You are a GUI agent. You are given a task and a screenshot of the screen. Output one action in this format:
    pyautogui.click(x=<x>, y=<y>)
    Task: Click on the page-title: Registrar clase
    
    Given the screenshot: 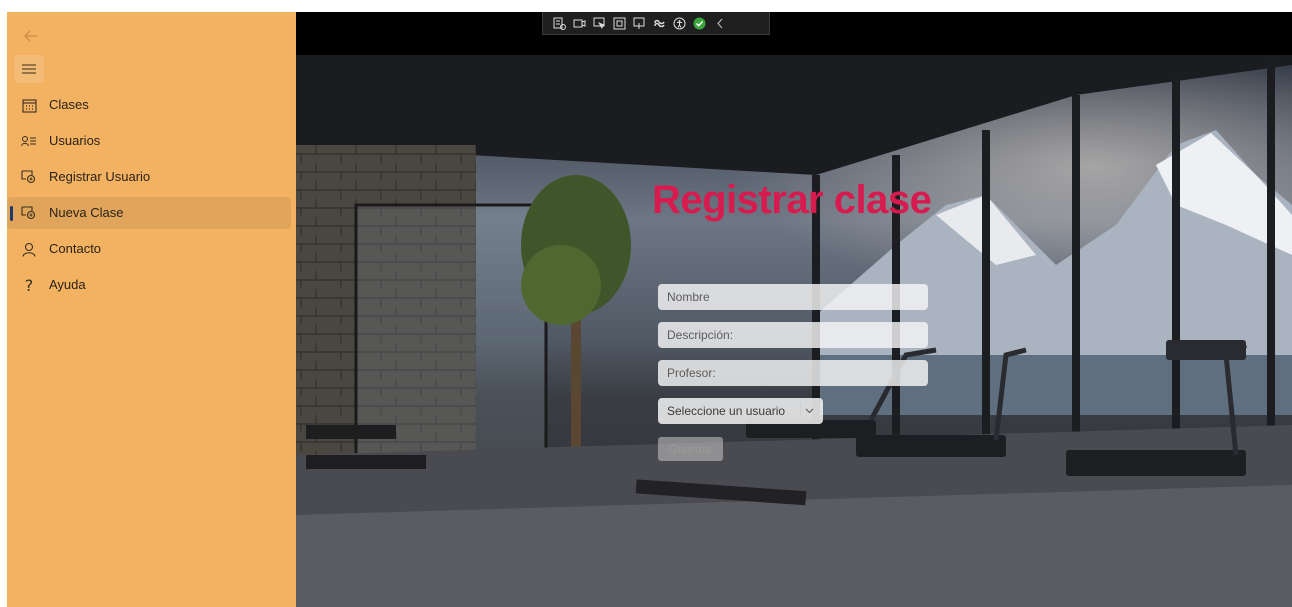 What is the action you would take?
    pyautogui.click(x=792, y=200)
    